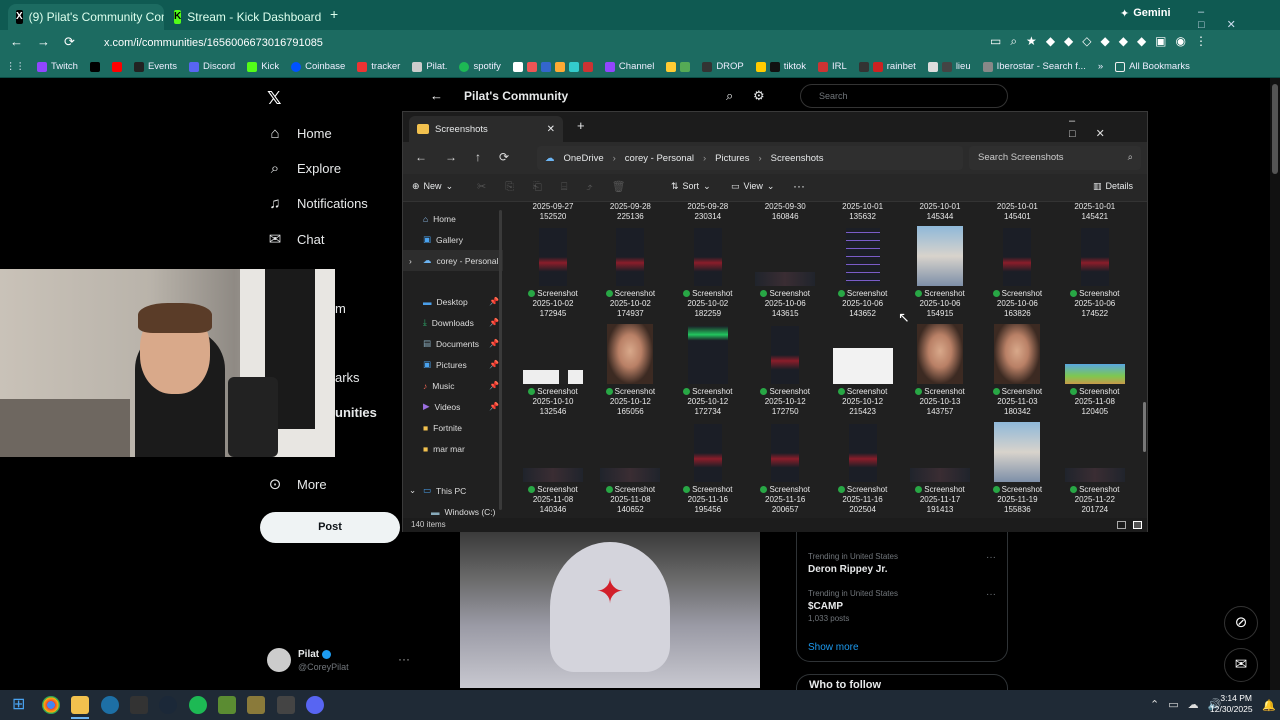 Image resolution: width=1280 pixels, height=720 pixels. What do you see at coordinates (304, 168) in the screenshot?
I see `nav-explore: ⌕ Explore` at bounding box center [304, 168].